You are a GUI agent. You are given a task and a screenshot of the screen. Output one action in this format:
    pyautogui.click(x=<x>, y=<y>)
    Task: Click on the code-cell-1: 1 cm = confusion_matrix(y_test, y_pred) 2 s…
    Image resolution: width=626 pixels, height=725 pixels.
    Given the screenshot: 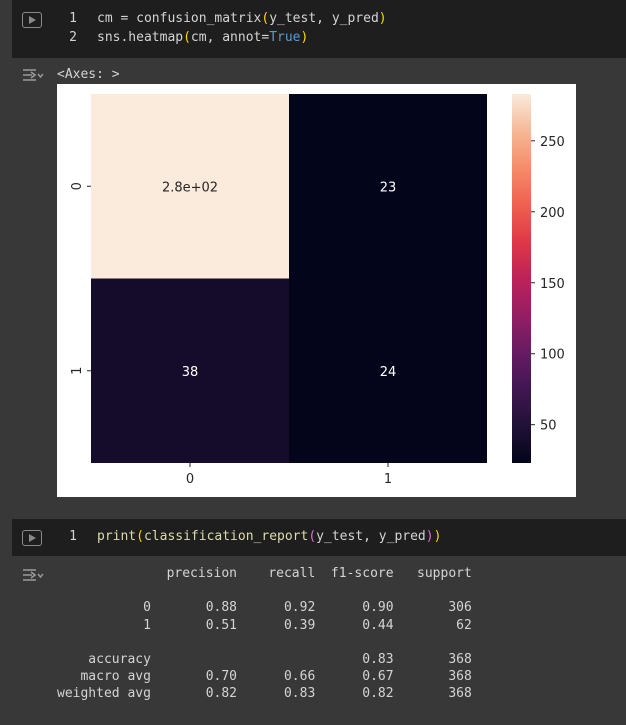 What is the action you would take?
    pyautogui.click(x=319, y=29)
    